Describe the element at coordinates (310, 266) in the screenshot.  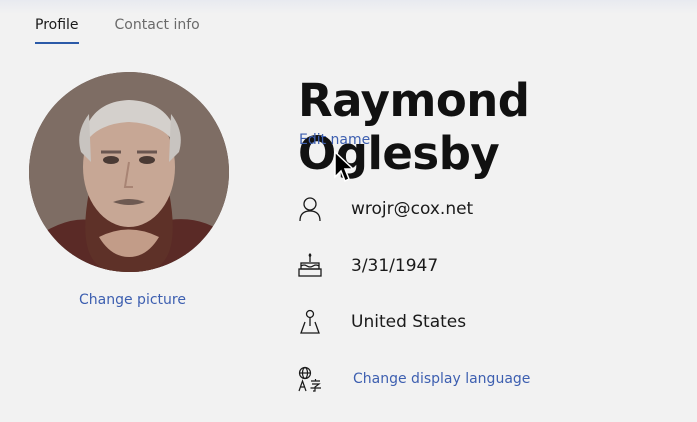
I see `birthday-cake-icon` at that location.